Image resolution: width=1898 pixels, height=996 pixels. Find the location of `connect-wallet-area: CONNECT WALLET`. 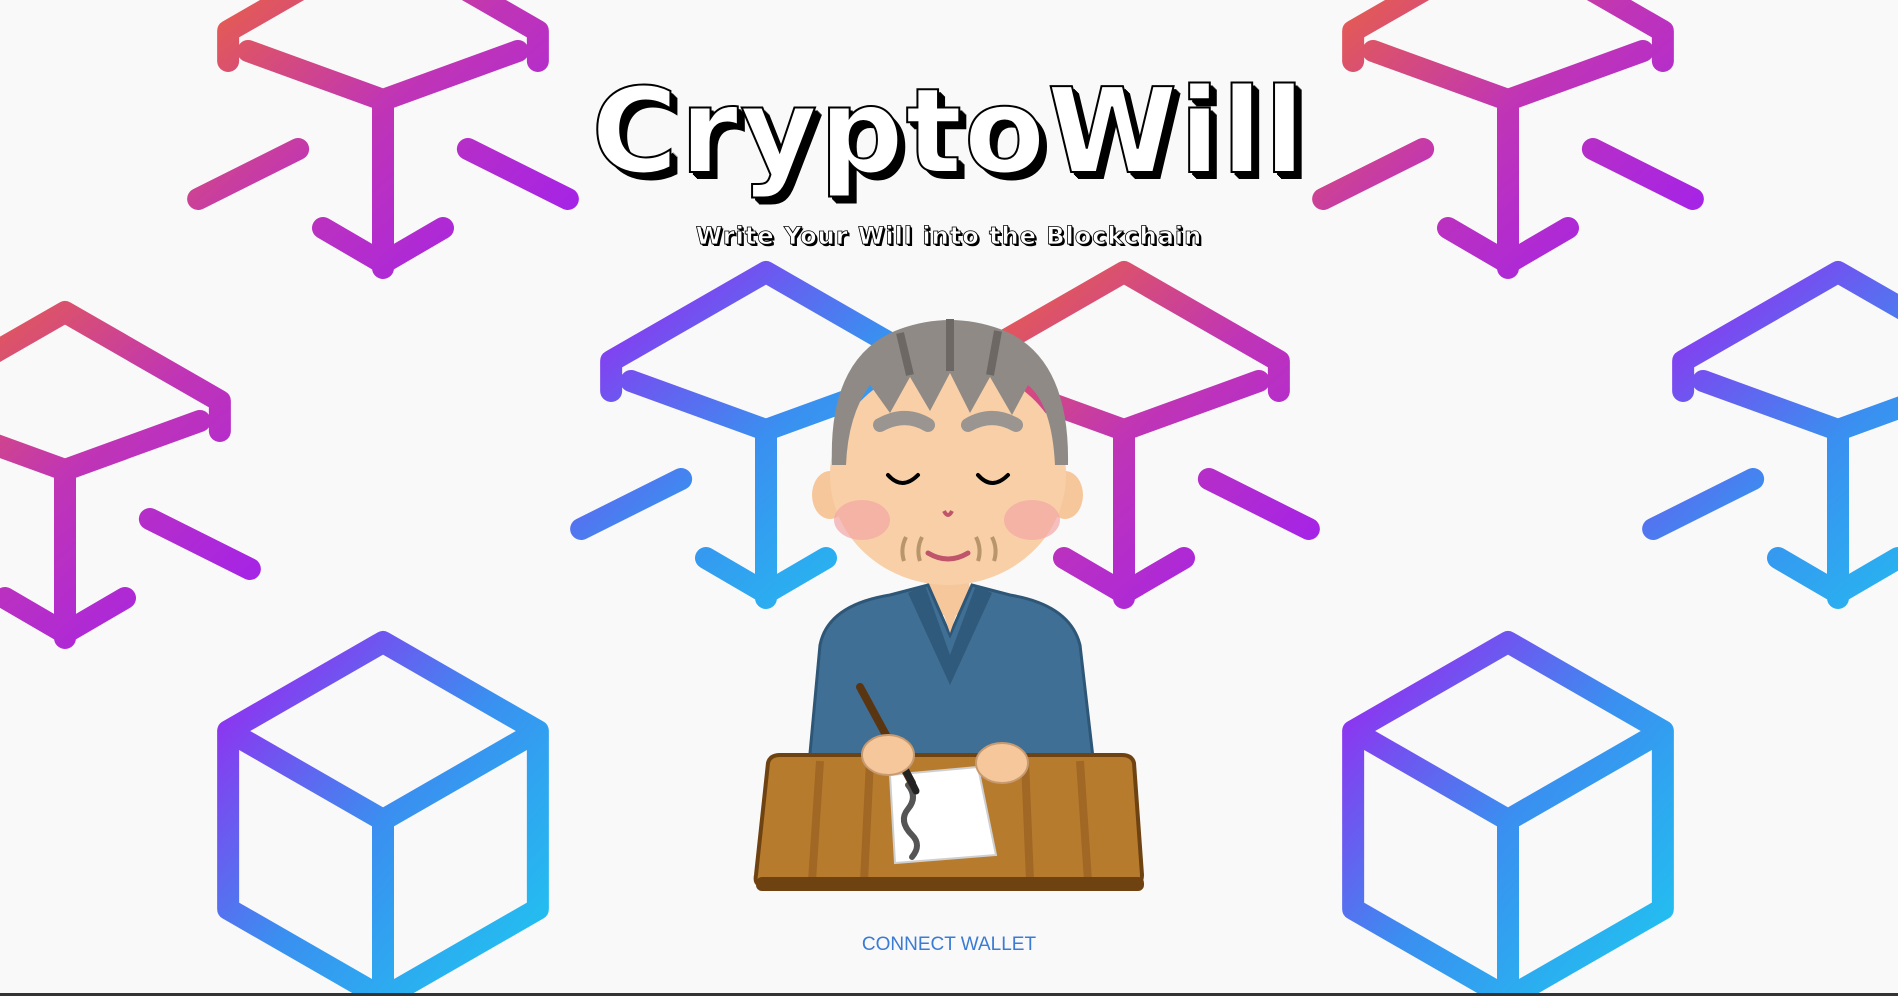

connect-wallet-area: CONNECT WALLET is located at coordinates (949, 945).